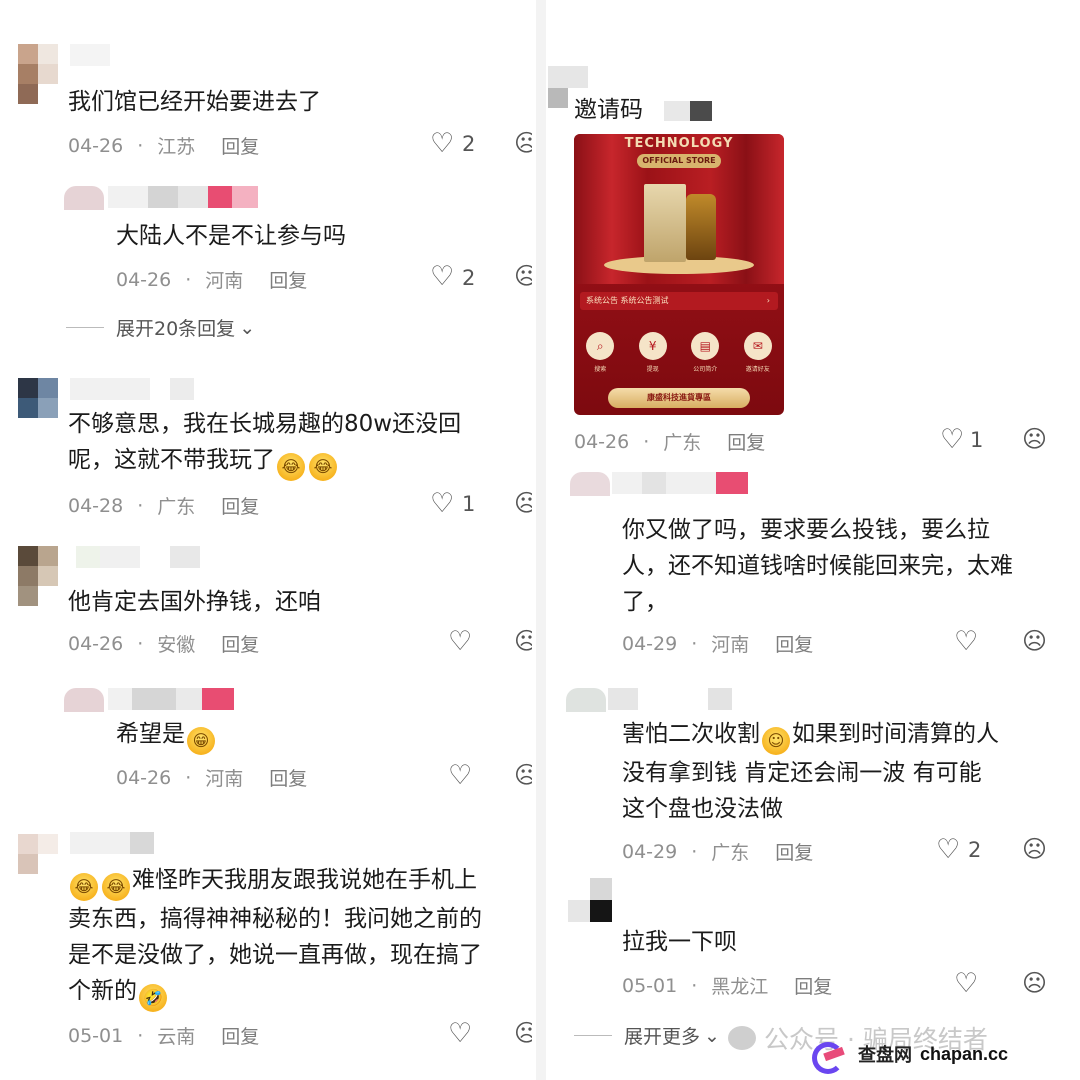  I want to click on comment-text: 拉我一下呗, so click(679, 942).